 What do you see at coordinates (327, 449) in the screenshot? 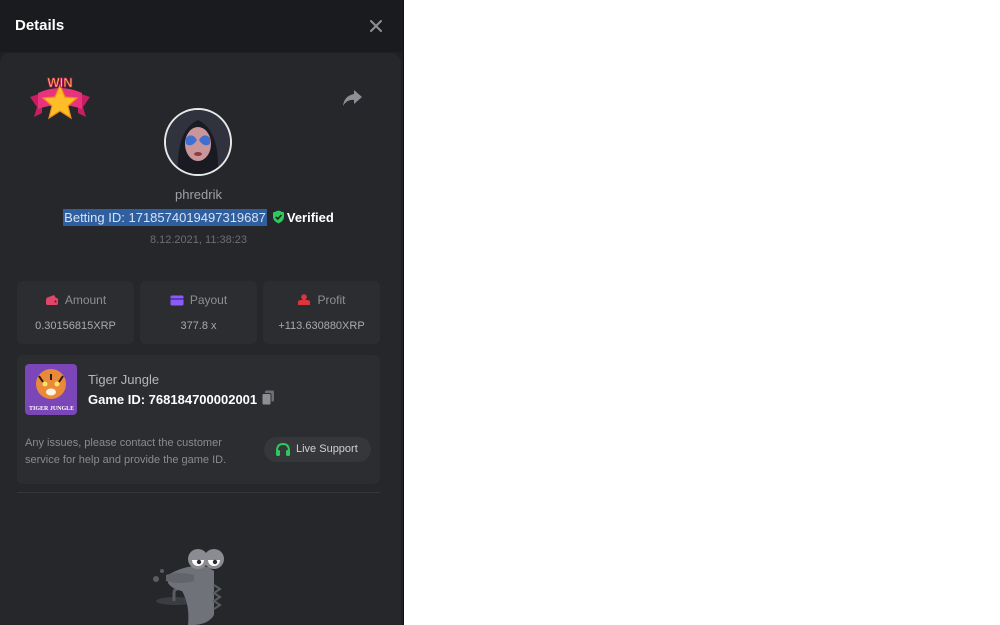
I see `live-support-label: Live Support` at bounding box center [327, 449].